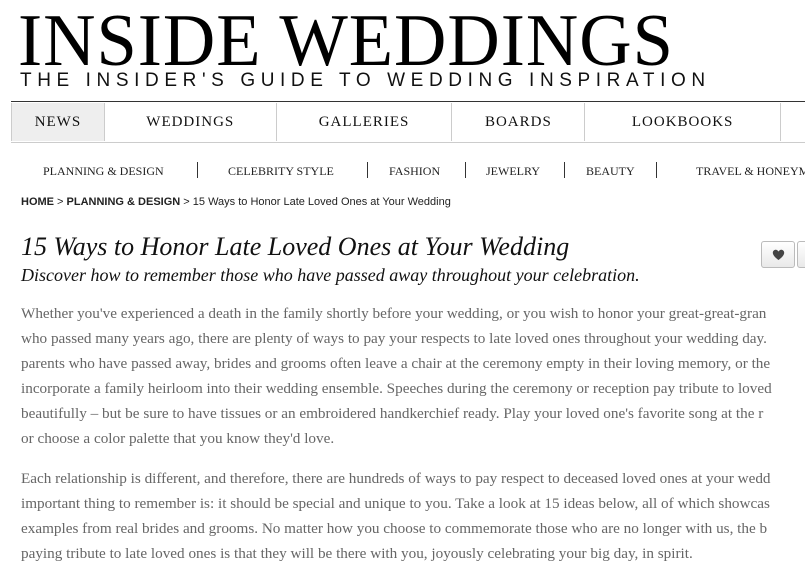 Image resolution: width=805 pixels, height=584 pixels. What do you see at coordinates (103, 171) in the screenshot?
I see `subnav-planning-design: PLANNING & DESIGN` at bounding box center [103, 171].